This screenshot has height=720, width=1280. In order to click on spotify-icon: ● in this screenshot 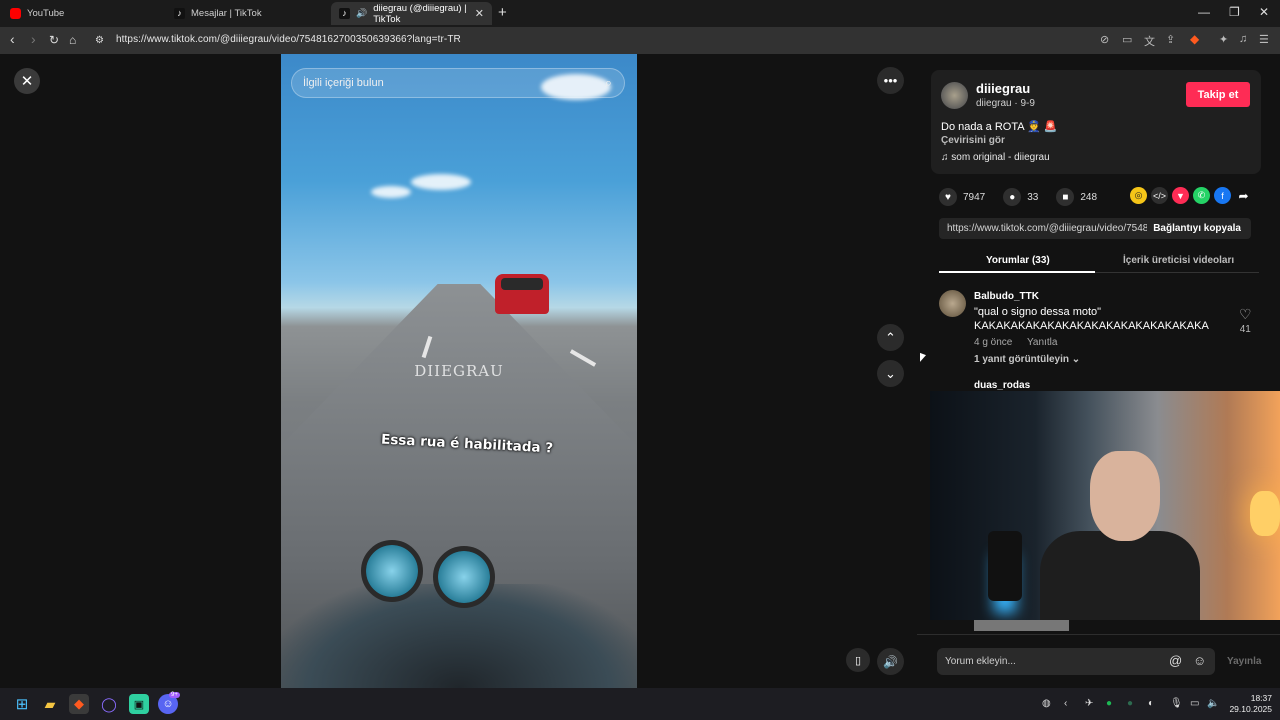, I will do `click(1109, 703)`.